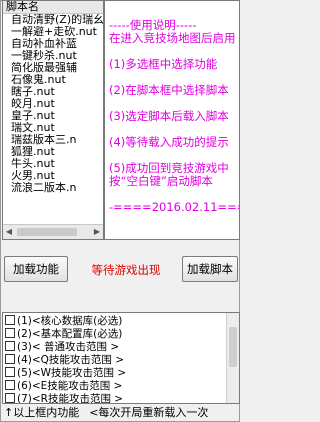 The width and height of the screenshot is (320, 422). What do you see at coordinates (68, 347) in the screenshot?
I see `function-option-label: (3)< 普通攻击范围 >` at bounding box center [68, 347].